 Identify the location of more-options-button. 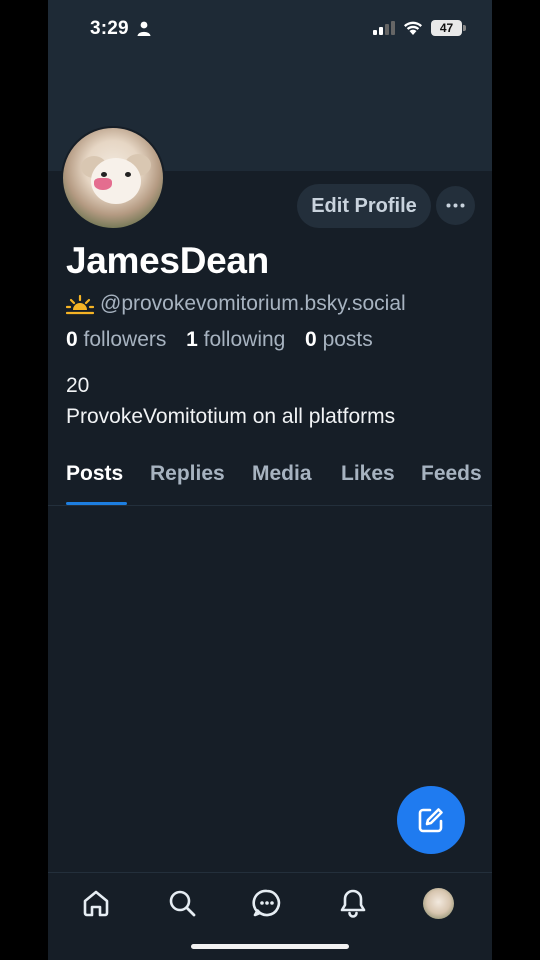
(455, 205).